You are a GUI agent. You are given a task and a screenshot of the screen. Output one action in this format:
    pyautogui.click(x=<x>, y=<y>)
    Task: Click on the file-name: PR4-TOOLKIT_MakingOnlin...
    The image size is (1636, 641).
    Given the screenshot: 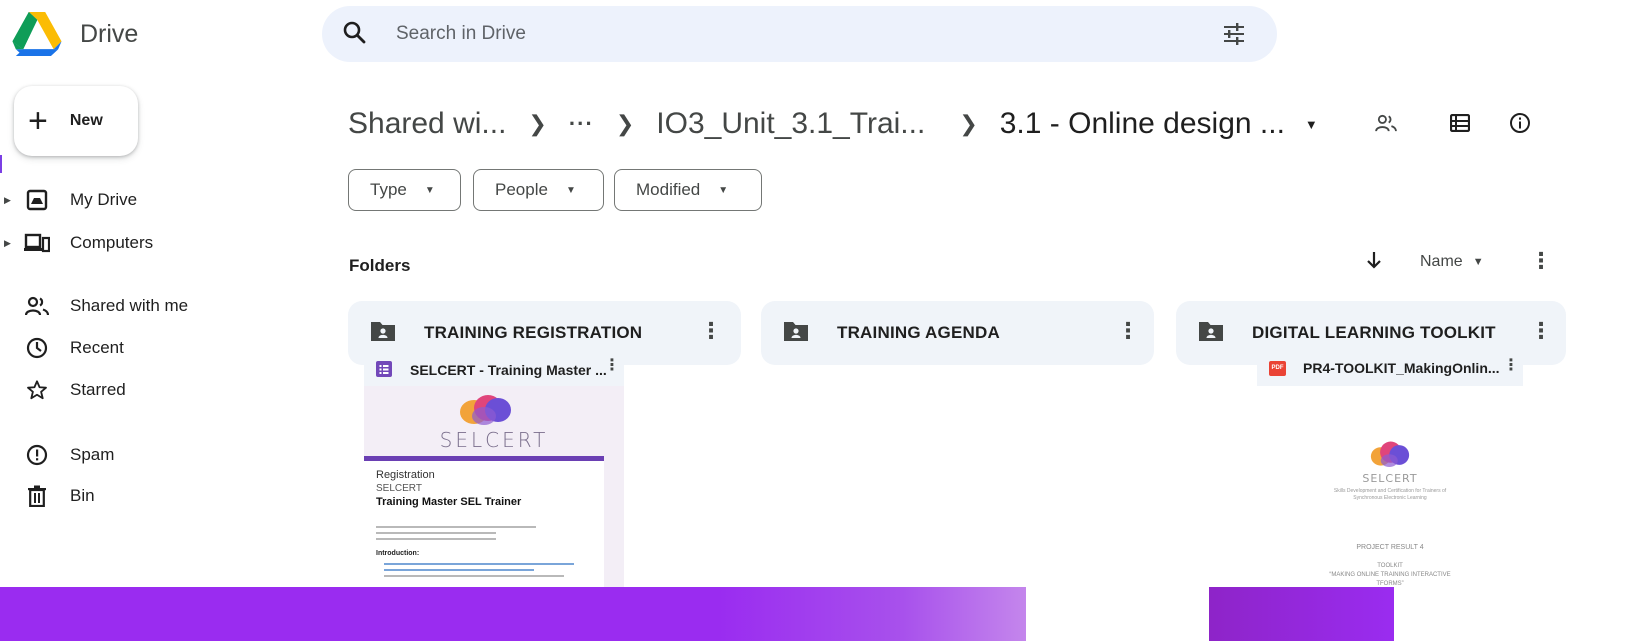 What is the action you would take?
    pyautogui.click(x=1401, y=368)
    